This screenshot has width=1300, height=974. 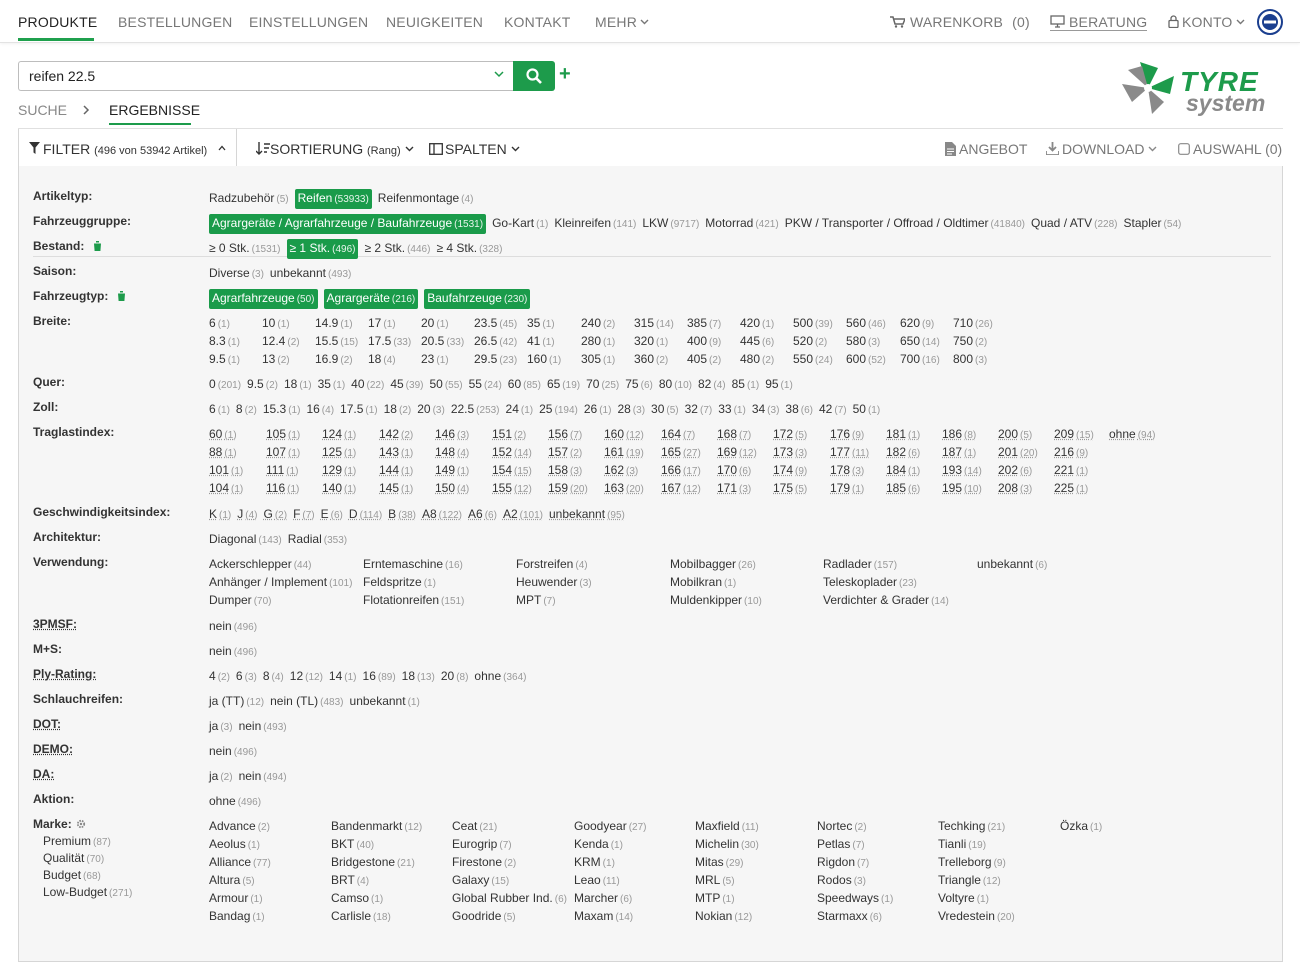 I want to click on filter-option: ≥ 4 Stk. (328), so click(x=469, y=249).